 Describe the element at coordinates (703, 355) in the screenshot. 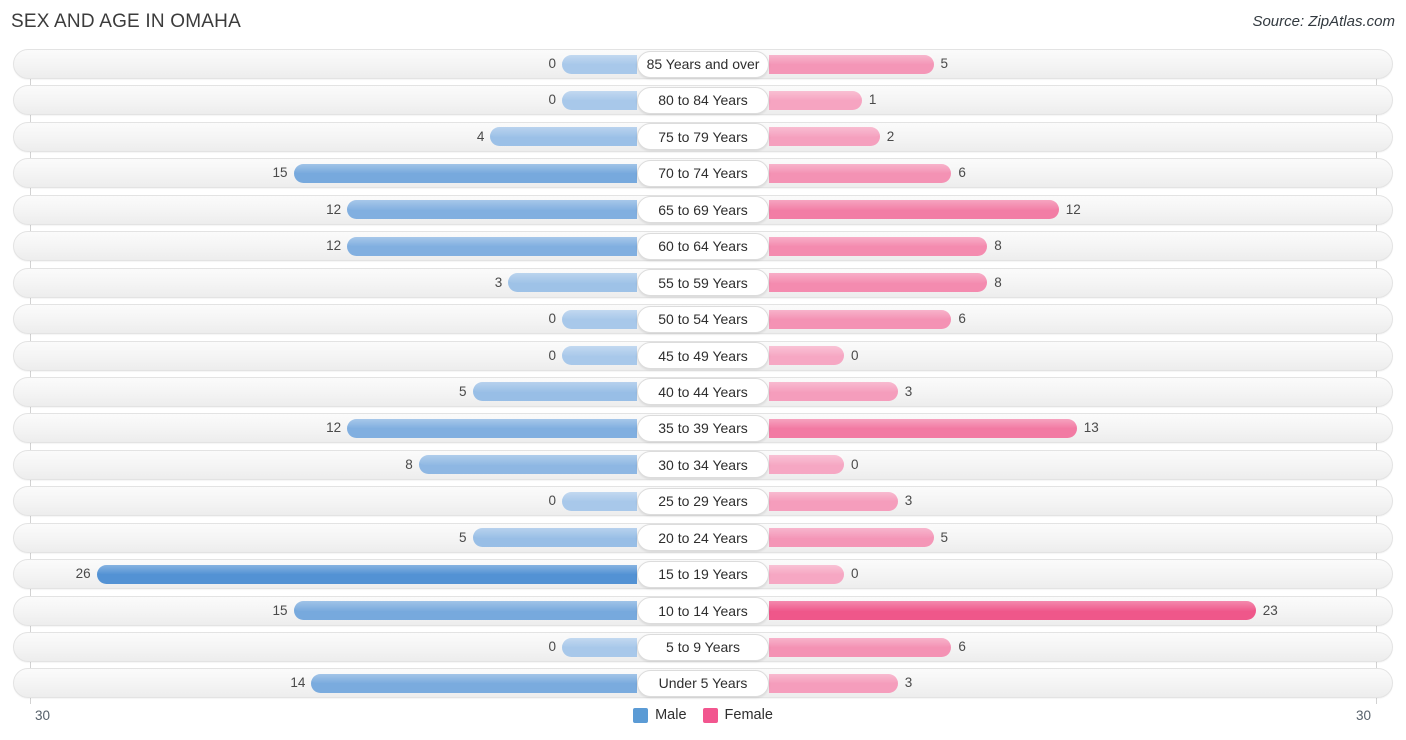

I see `age-group-label: 45 to 49 Years` at that location.